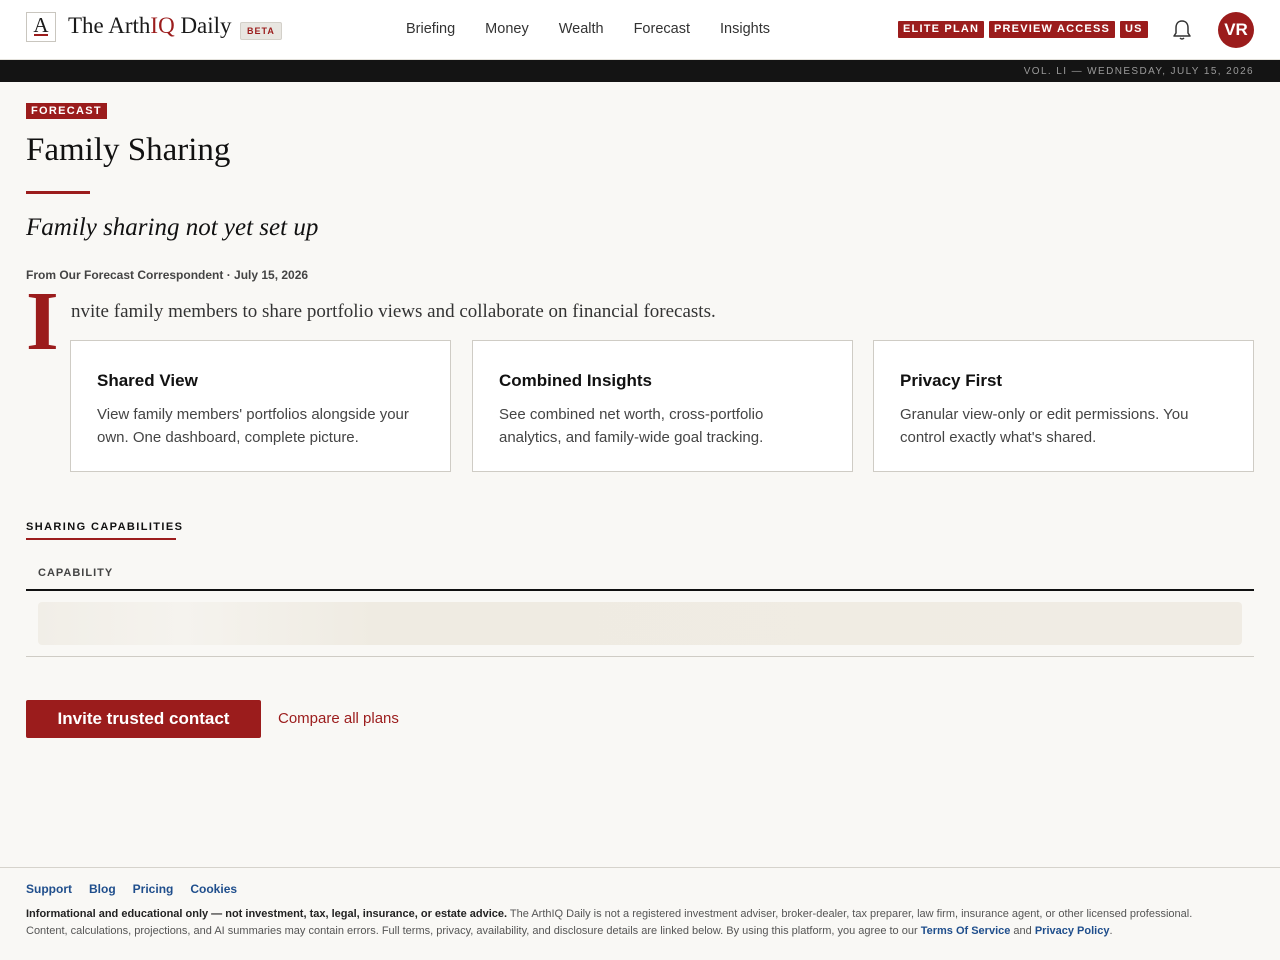 The height and width of the screenshot is (960, 1280). Describe the element at coordinates (941, 29) in the screenshot. I see `elite-plan-badge: ELITE PLAN` at that location.